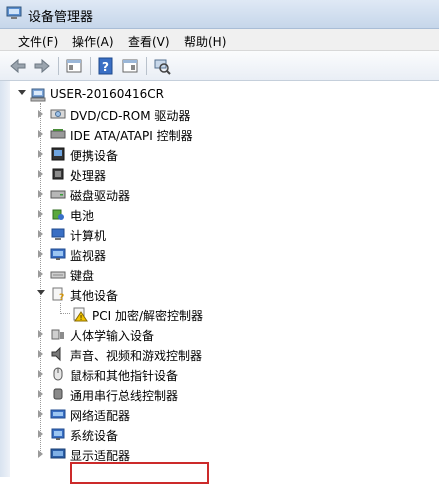 The image size is (439, 484). Describe the element at coordinates (58, 254) in the screenshot. I see `monitor-icon` at that location.